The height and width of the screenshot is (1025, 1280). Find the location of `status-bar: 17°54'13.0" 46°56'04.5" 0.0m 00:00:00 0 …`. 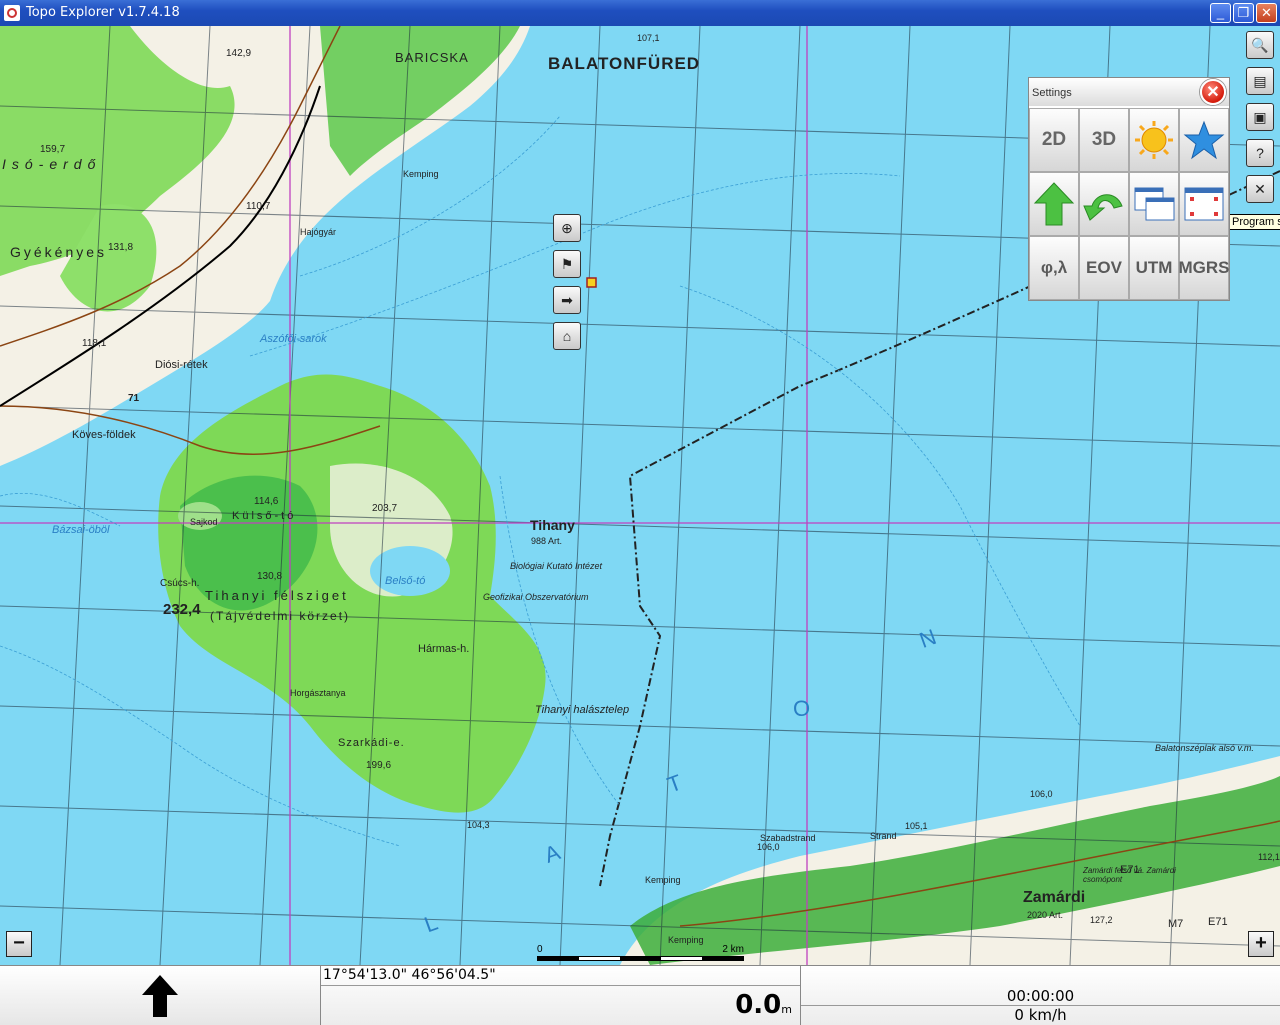

status-bar: 17°54'13.0" 46°56'04.5" 0.0m 00:00:00 0 … is located at coordinates (640, 995).